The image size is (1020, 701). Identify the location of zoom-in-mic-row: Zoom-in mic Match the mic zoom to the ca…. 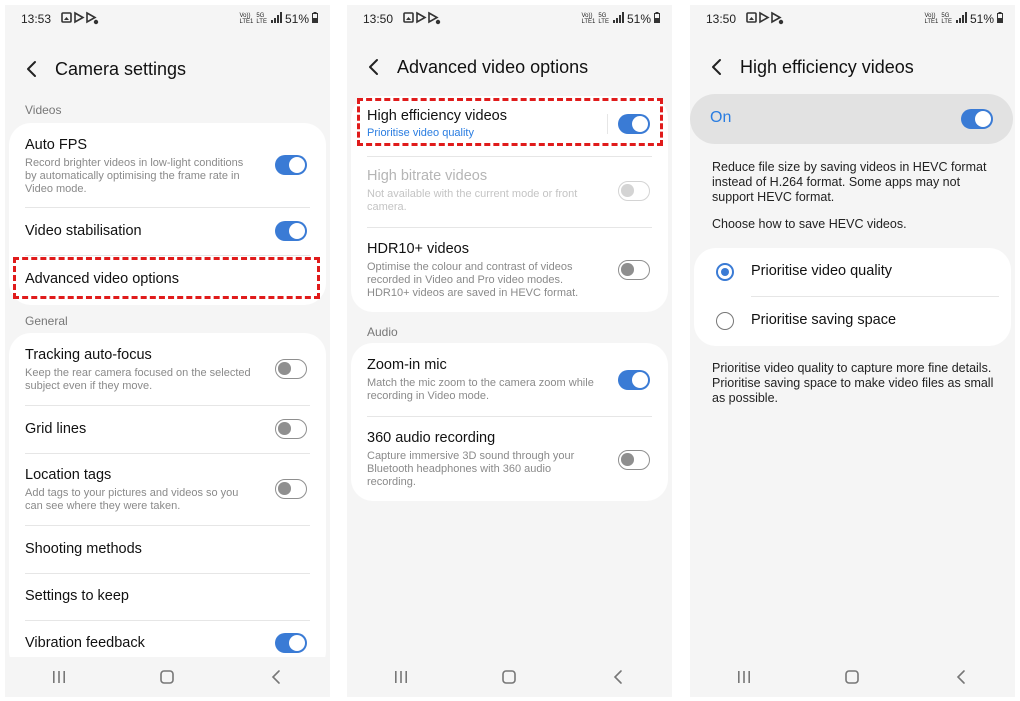
(482, 380).